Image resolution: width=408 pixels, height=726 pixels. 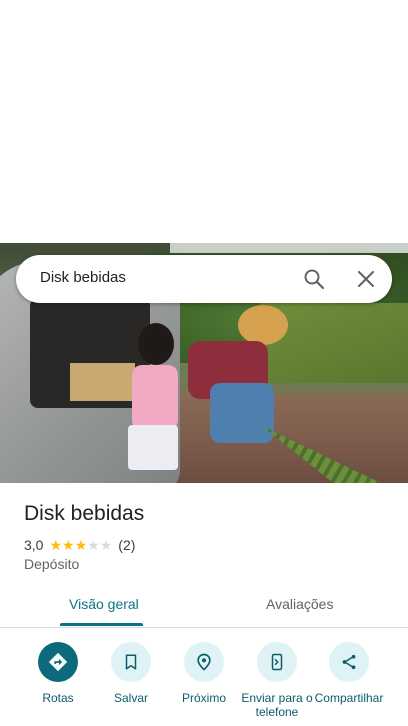 I want to click on share-label: Compartilhar, so click(x=349, y=698).